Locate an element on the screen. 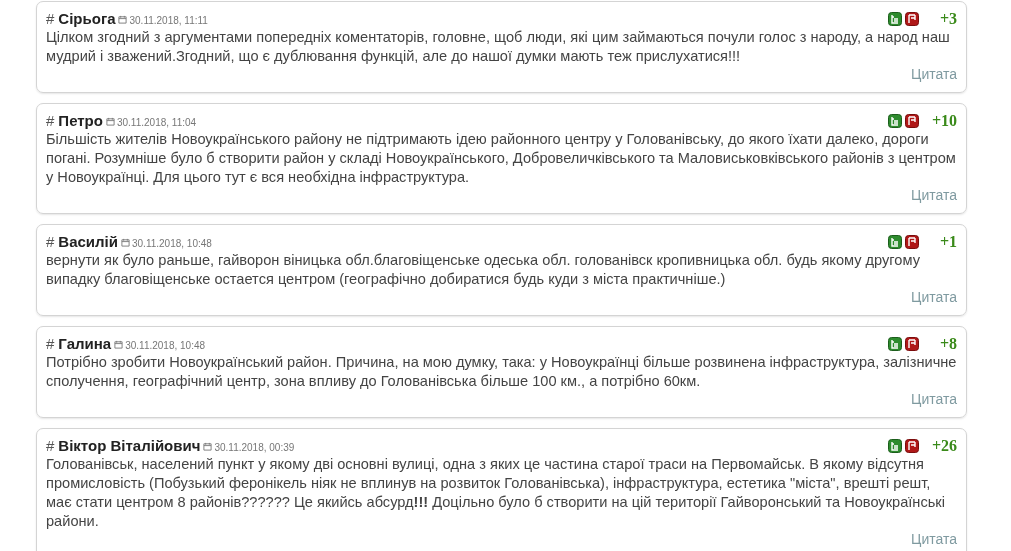 The width and height of the screenshot is (1011, 551). comment-text: Більшість жителів Новоукраїнського району не підтримають ідею районного центру у Голованівську, до якого їхати далеко, дороги погані. Розумніше було б створити район у складі Новоукраїнського, Добровеличківського та Маловиськовківського районів з центром у Новоукраїнці. Для цього тут є вся необхідна інфраструктура. is located at coordinates (501, 158).